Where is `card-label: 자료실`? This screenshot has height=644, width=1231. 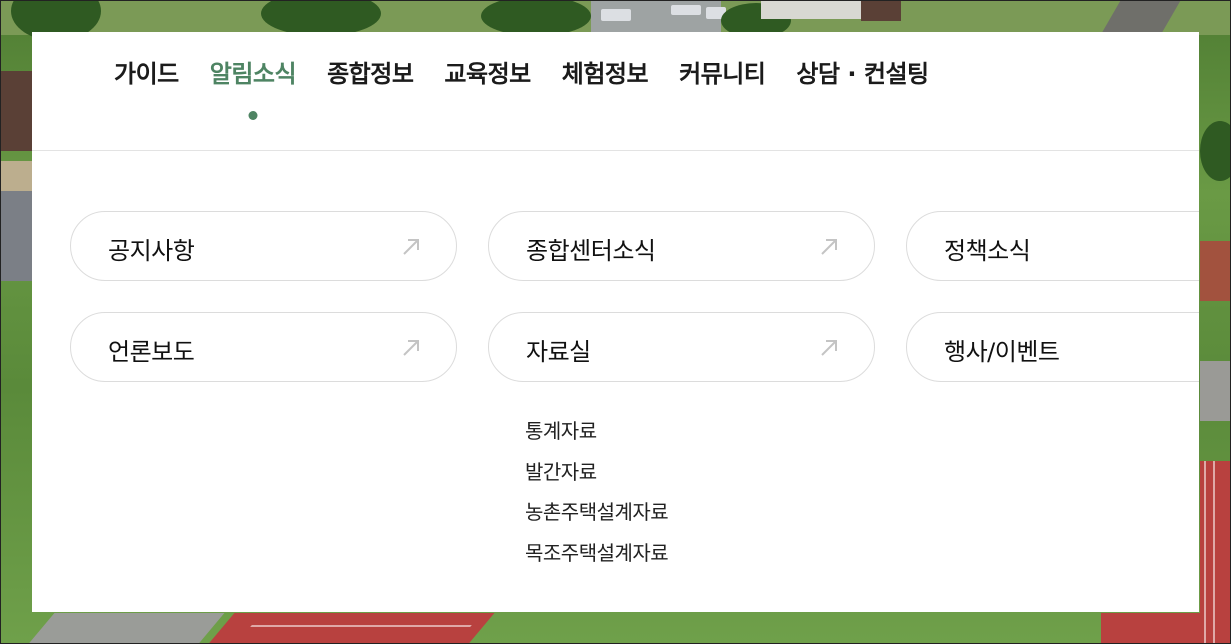
card-label: 자료실 is located at coordinates (558, 352).